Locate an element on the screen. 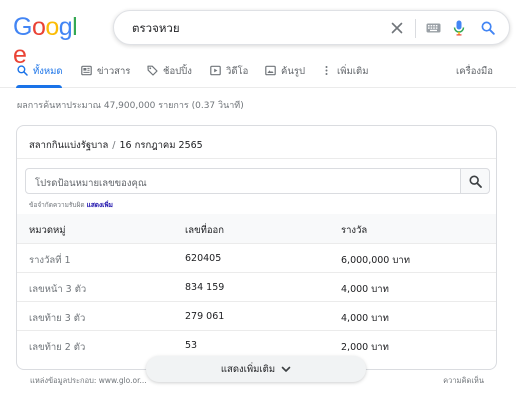  column-header-prize: รางวัล is located at coordinates (354, 230).